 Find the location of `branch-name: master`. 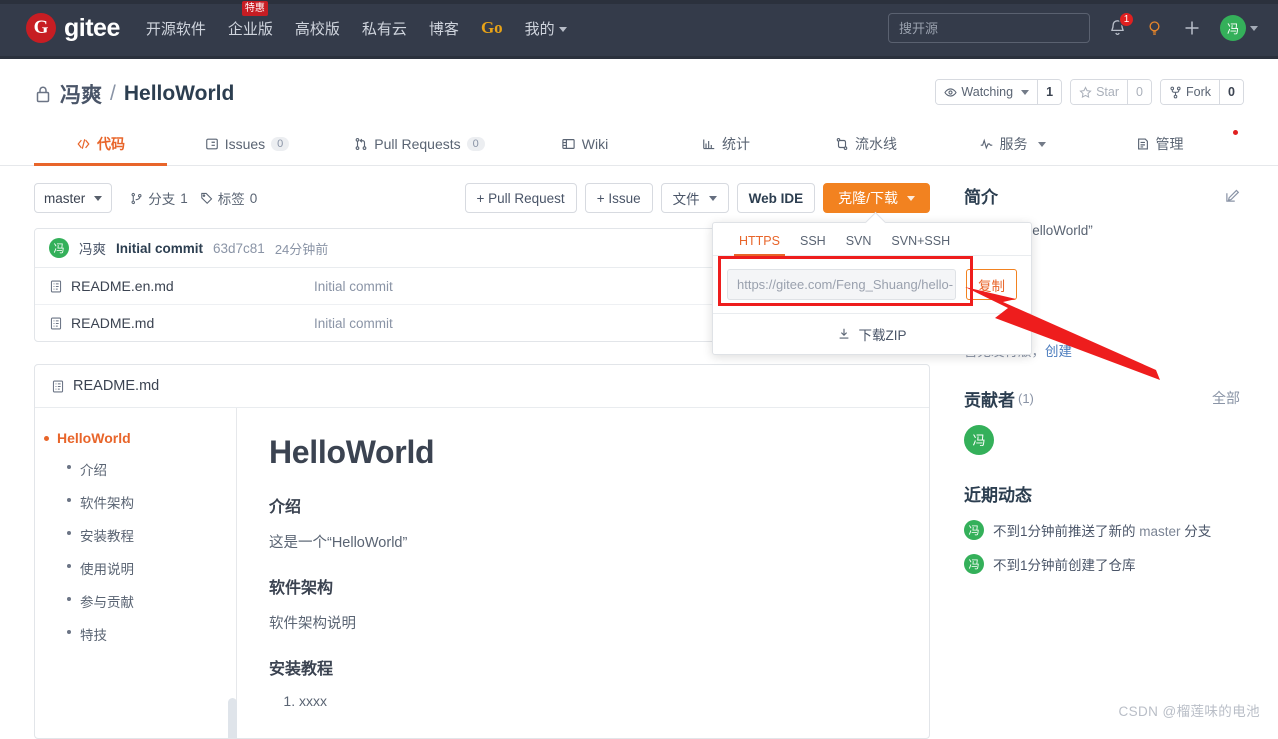

branch-name: master is located at coordinates (65, 198).